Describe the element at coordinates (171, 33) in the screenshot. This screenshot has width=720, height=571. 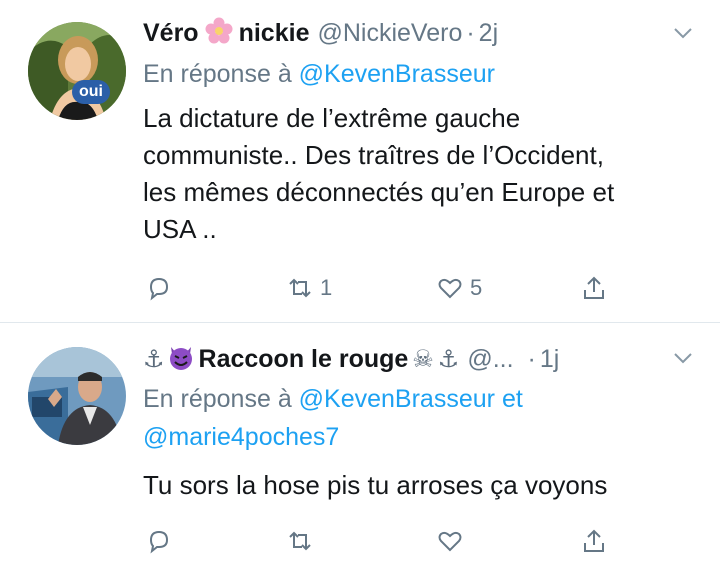
I see `display-name: Véro` at that location.